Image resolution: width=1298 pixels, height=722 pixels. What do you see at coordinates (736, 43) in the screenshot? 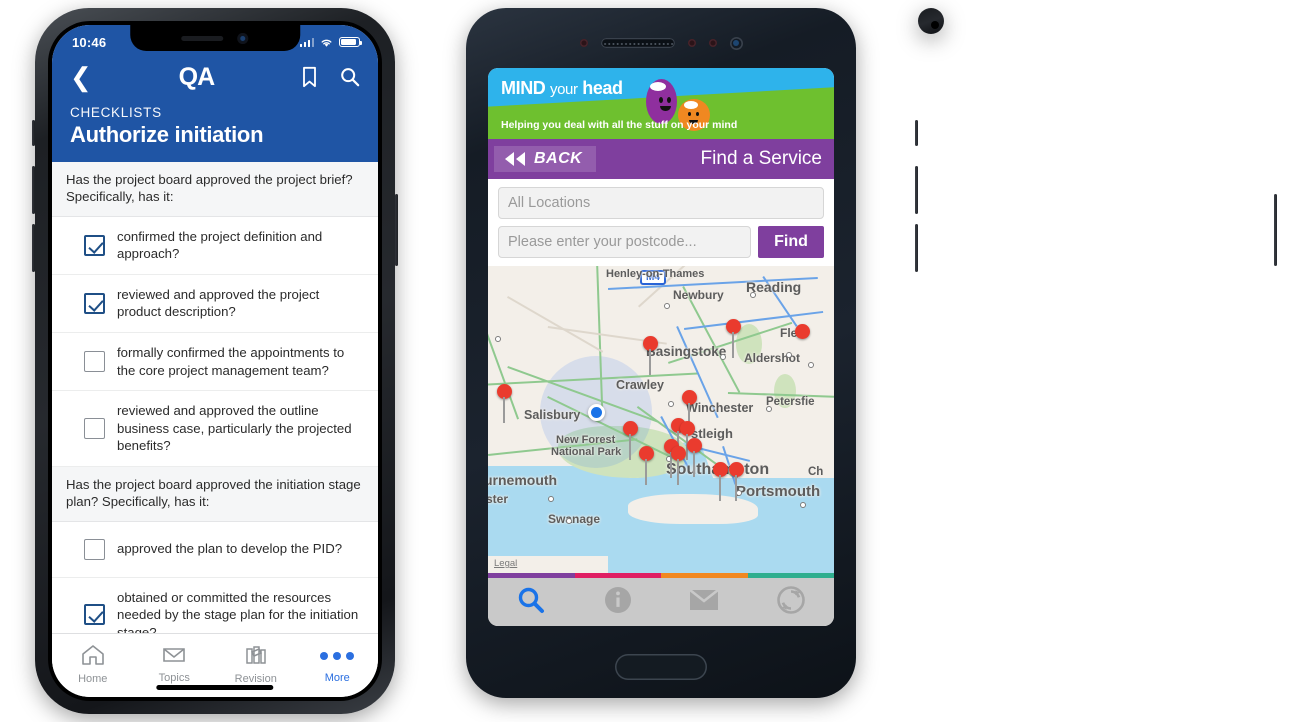
I see `front-camera-icon` at bounding box center [736, 43].